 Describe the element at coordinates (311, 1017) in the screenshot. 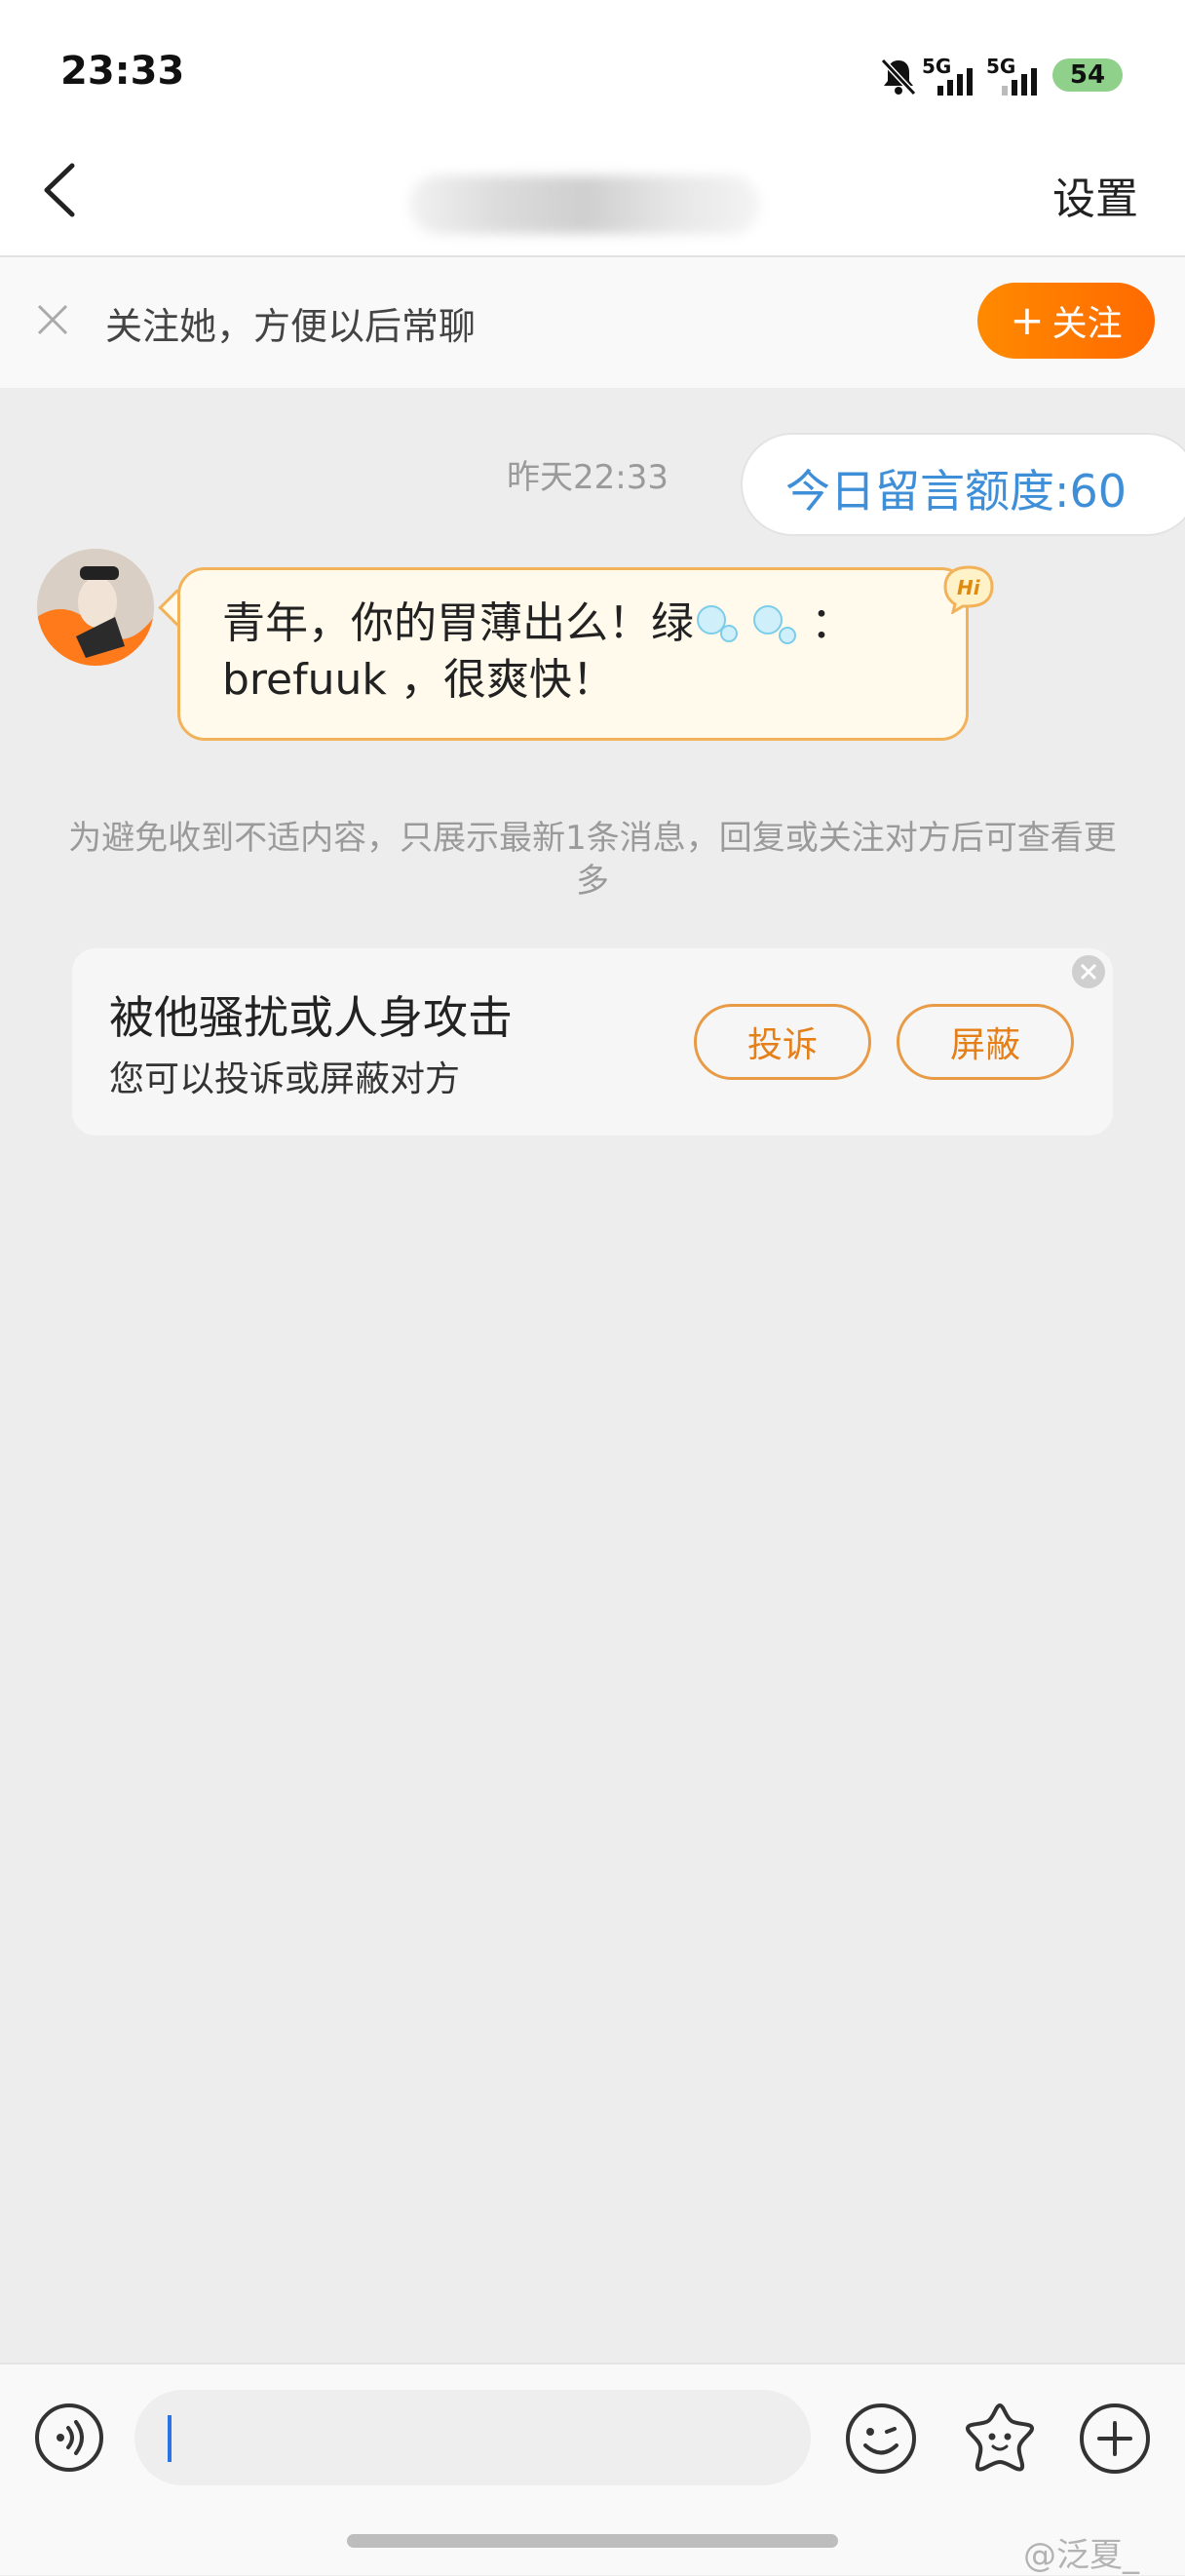

I see `harassment-card-title: 被他骚扰或人身攻击` at that location.